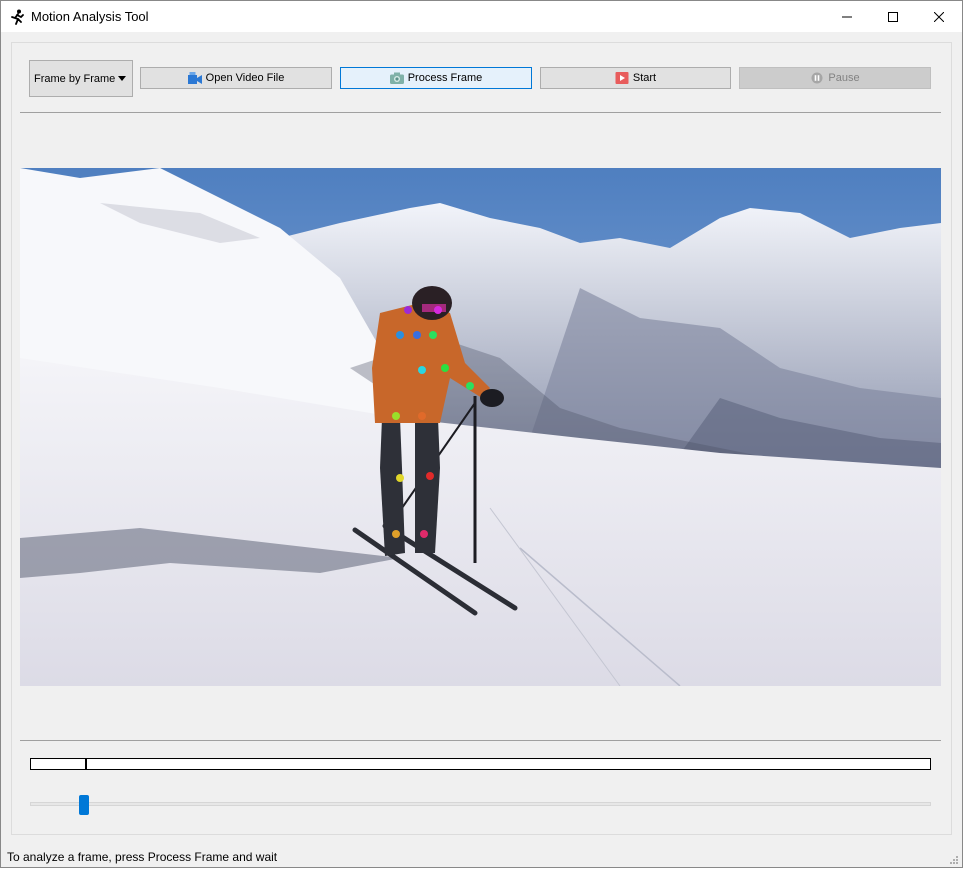 The width and height of the screenshot is (963, 871). What do you see at coordinates (480, 740) in the screenshot?
I see `video-divider` at bounding box center [480, 740].